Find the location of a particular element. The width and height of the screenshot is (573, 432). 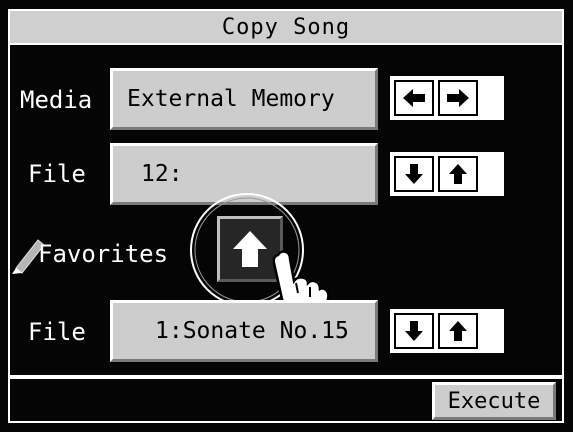

media-left-button is located at coordinates (414, 98).